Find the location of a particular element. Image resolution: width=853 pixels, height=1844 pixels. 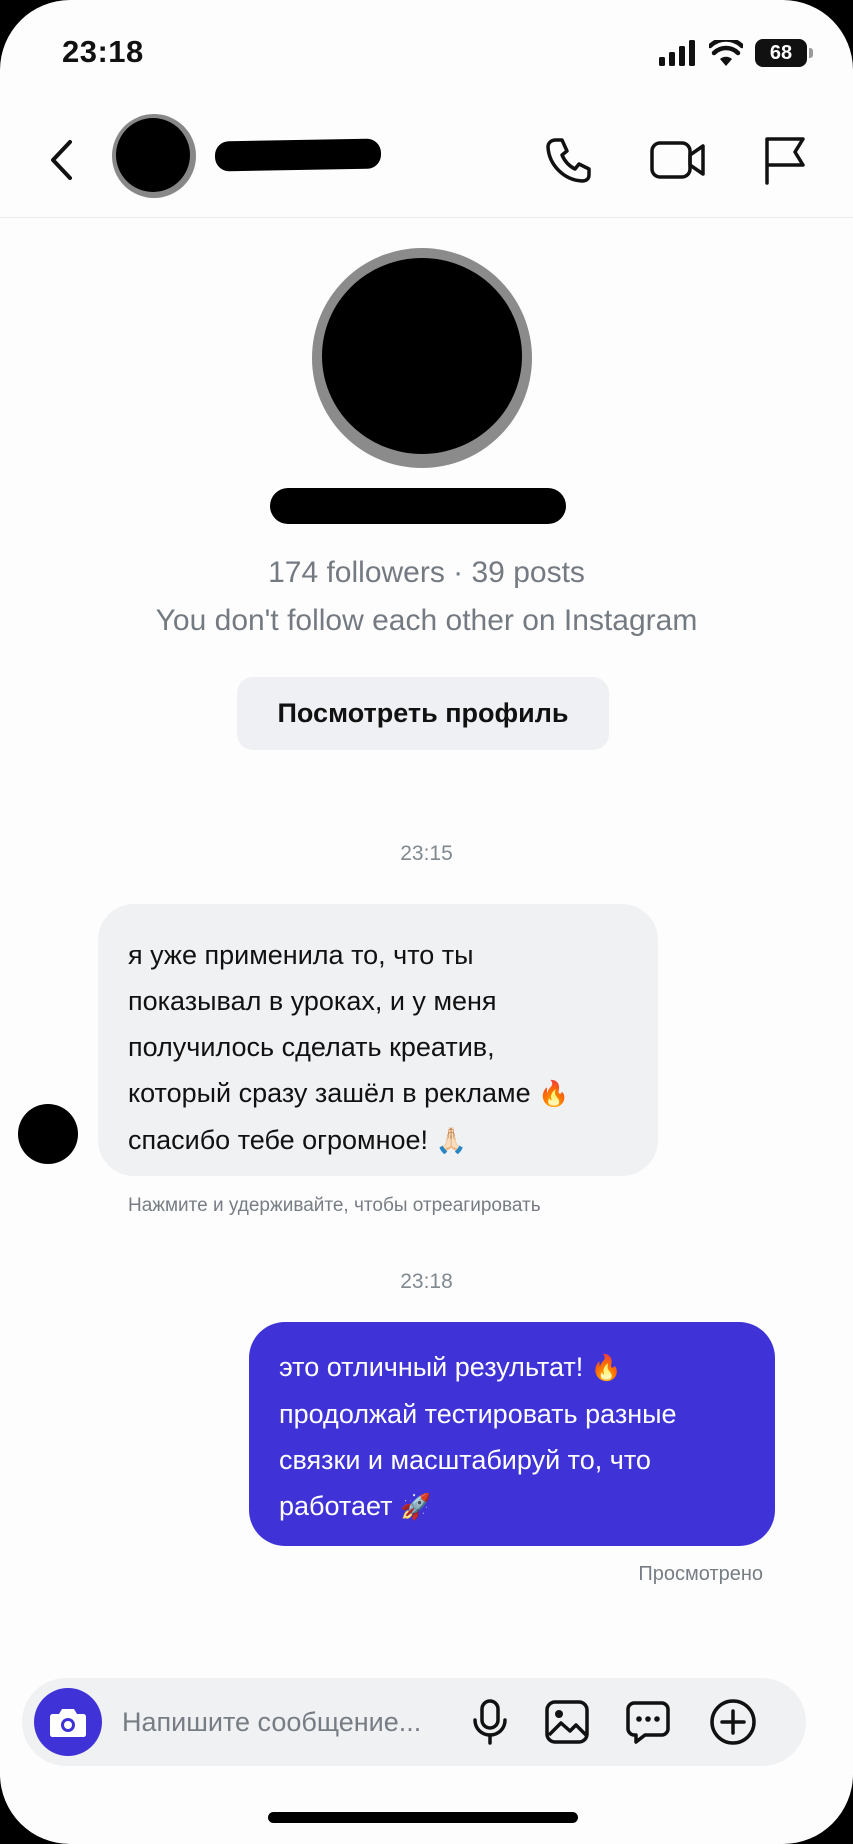

message-line: спасибо тебе огромное! 🙏🏻 is located at coordinates (380, 1140).